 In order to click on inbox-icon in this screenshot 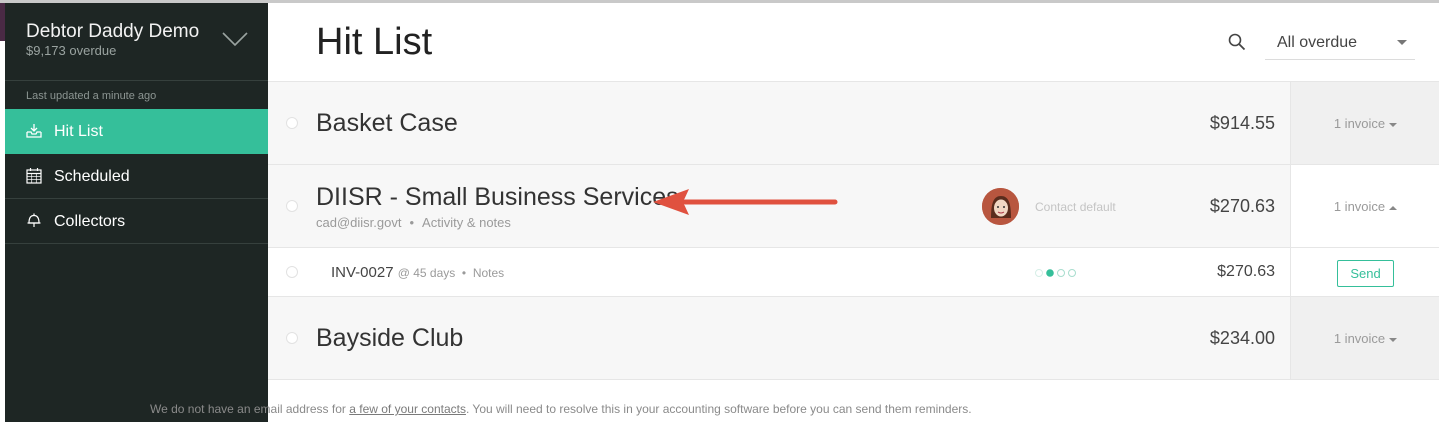, I will do `click(34, 131)`.